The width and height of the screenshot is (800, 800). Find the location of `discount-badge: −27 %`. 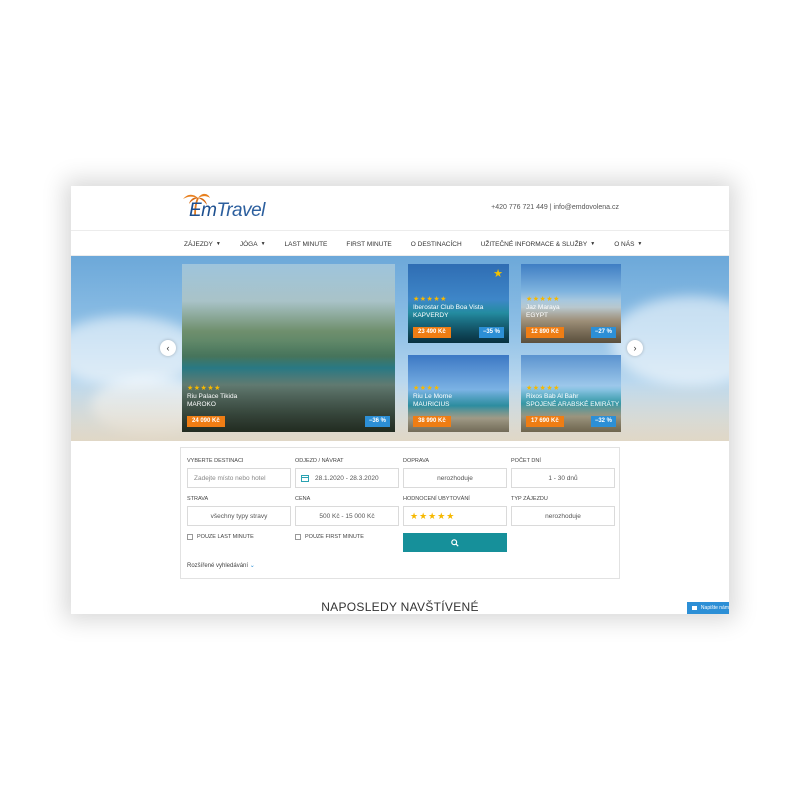

discount-badge: −27 % is located at coordinates (603, 332).